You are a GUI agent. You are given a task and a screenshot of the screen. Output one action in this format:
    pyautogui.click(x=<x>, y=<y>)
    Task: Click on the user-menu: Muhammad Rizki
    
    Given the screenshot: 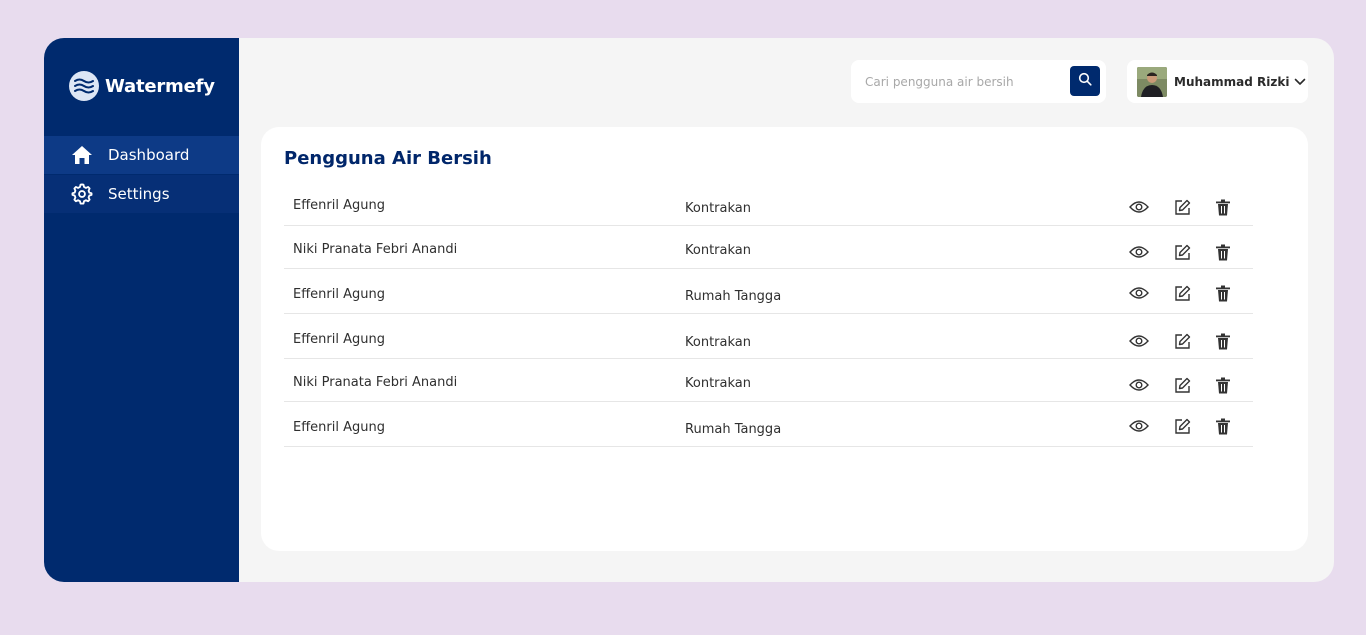 What is the action you would take?
    pyautogui.click(x=1217, y=81)
    